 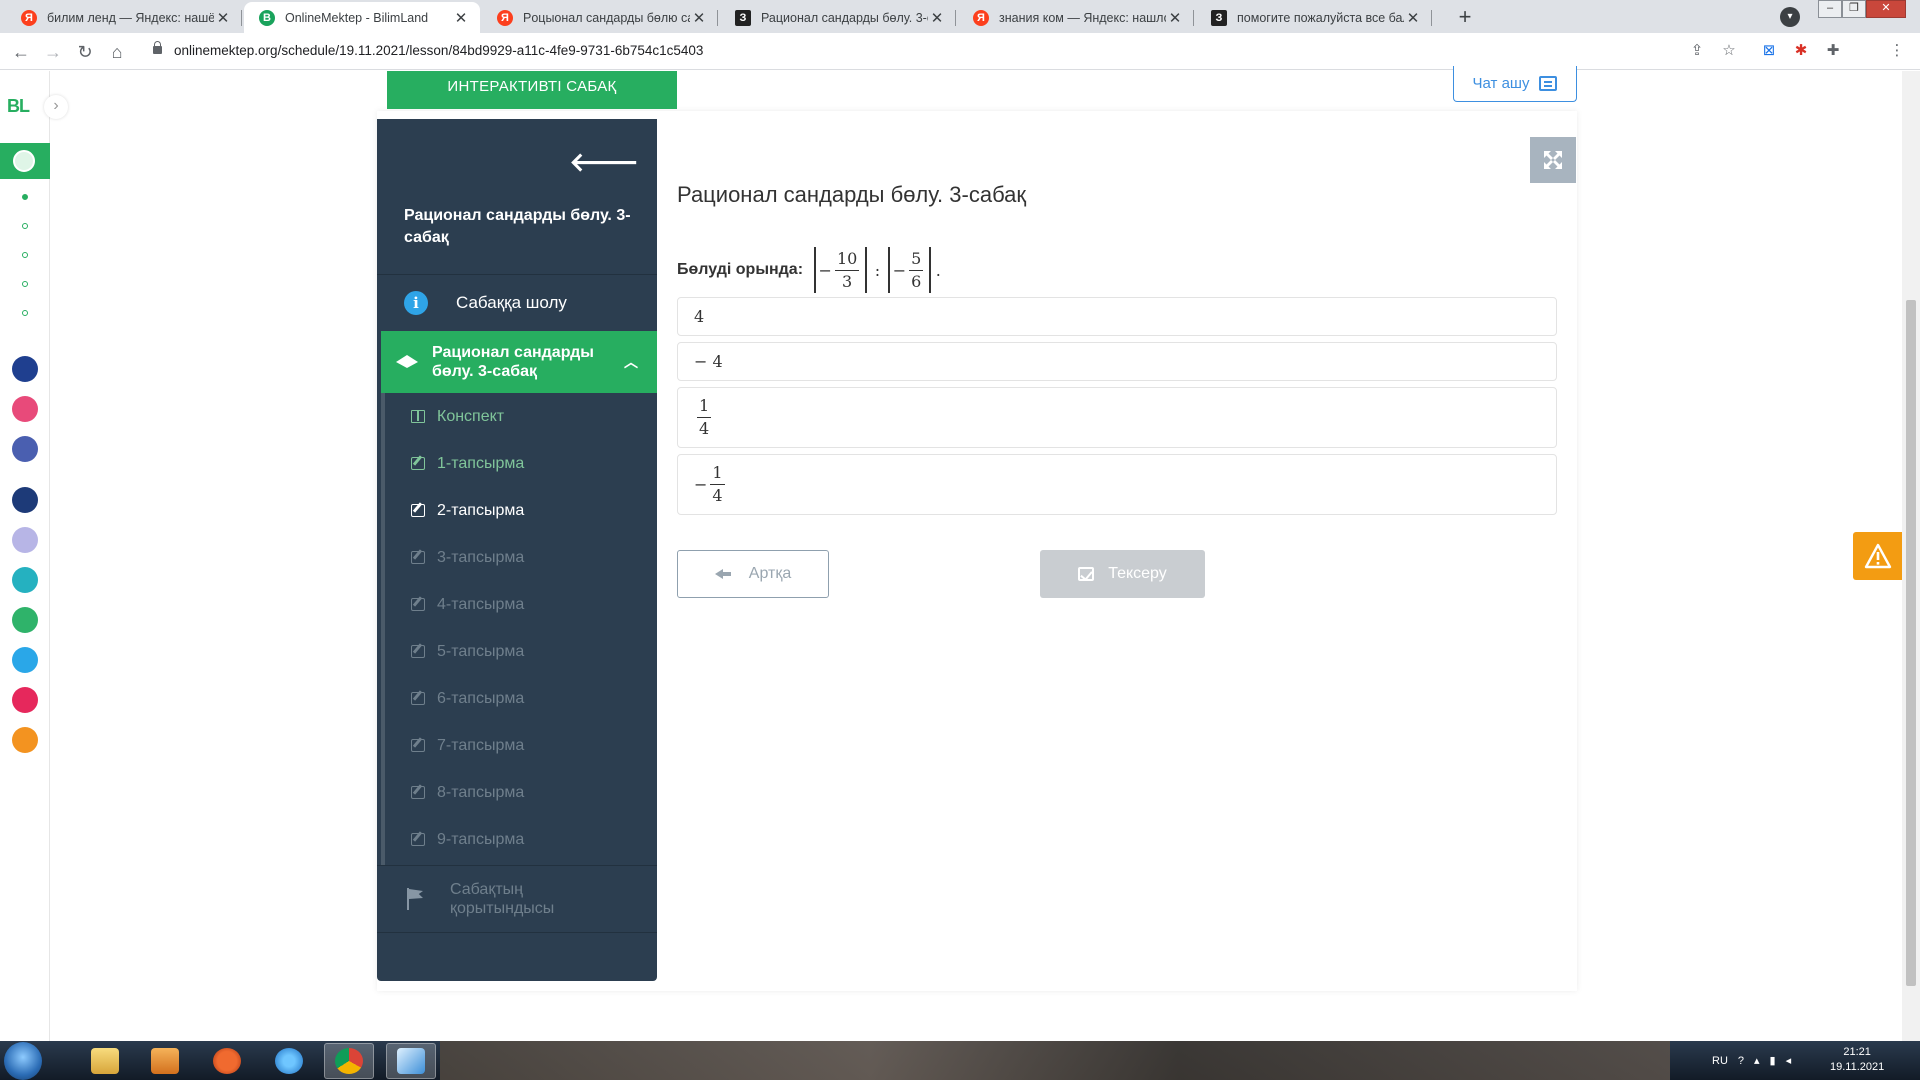 I want to click on sidebar-module-current: Рационал сандарды бөлу. 3-сабақ ︿, so click(x=519, y=362).